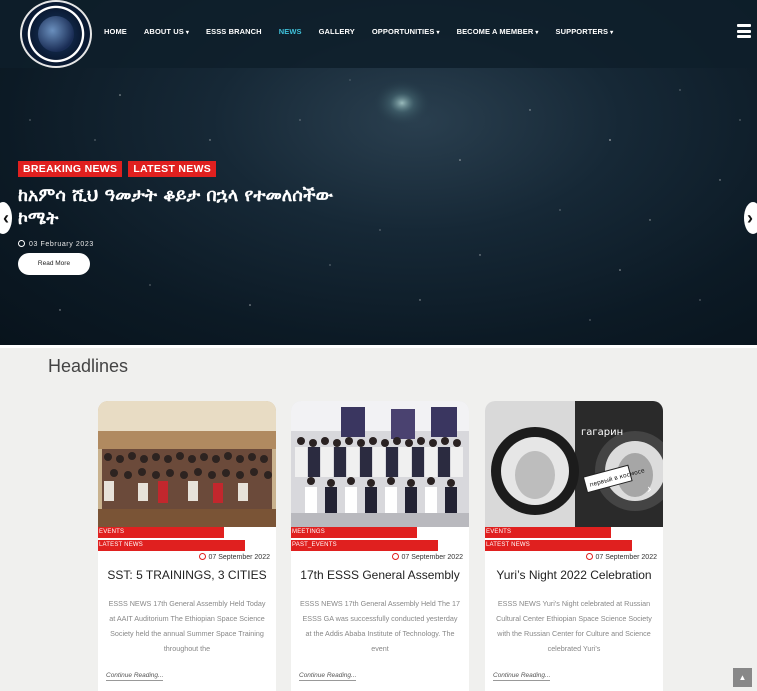  Describe the element at coordinates (495, 31) in the screenshot. I see `nav-item-label: BECOME A MEMBER` at that location.